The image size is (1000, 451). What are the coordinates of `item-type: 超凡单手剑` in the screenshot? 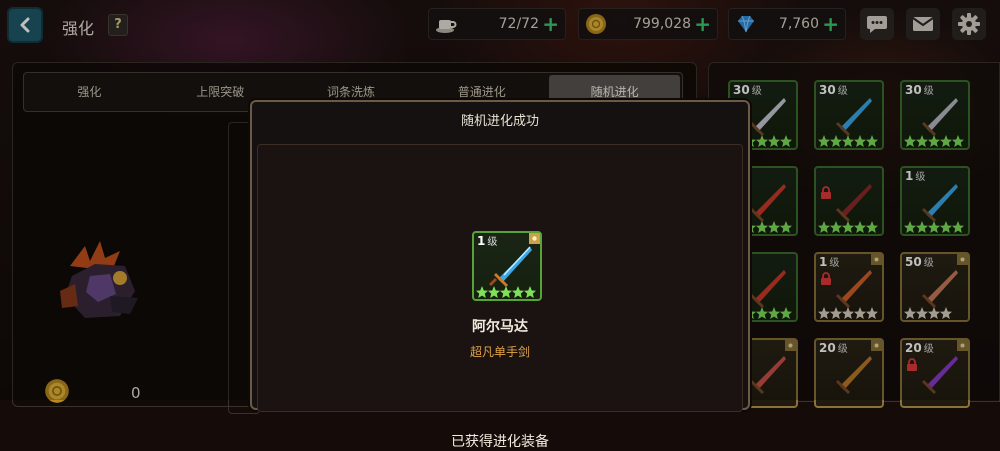 It's located at (499, 352).